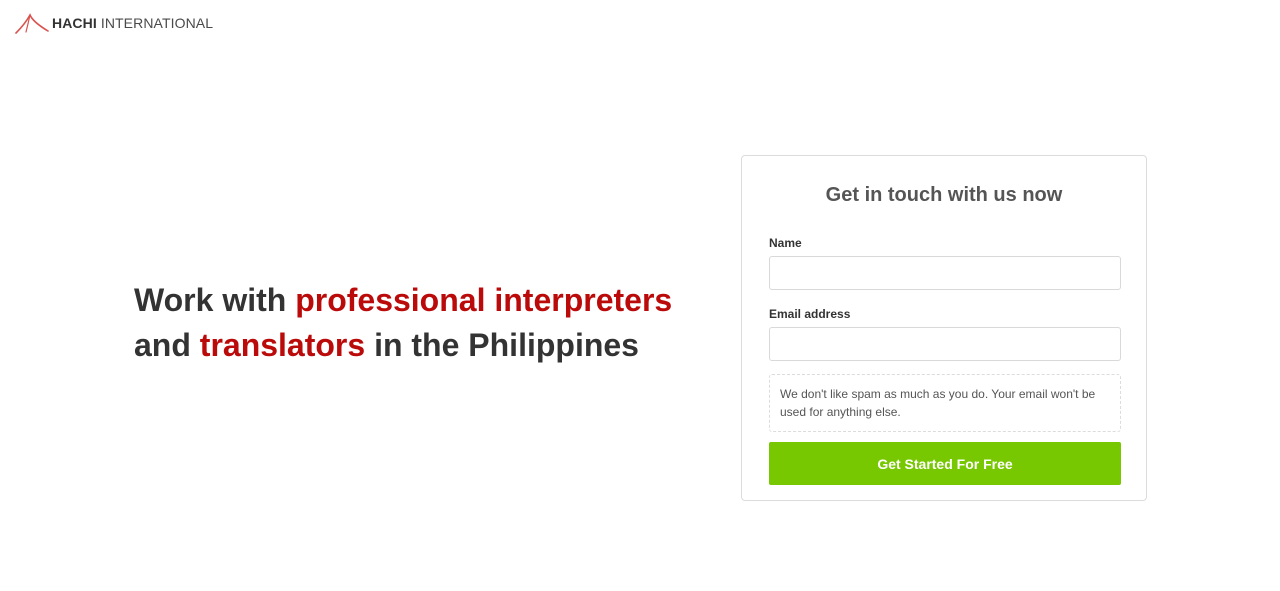 This screenshot has height=591, width=1280. What do you see at coordinates (945, 273) in the screenshot?
I see `name-input` at bounding box center [945, 273].